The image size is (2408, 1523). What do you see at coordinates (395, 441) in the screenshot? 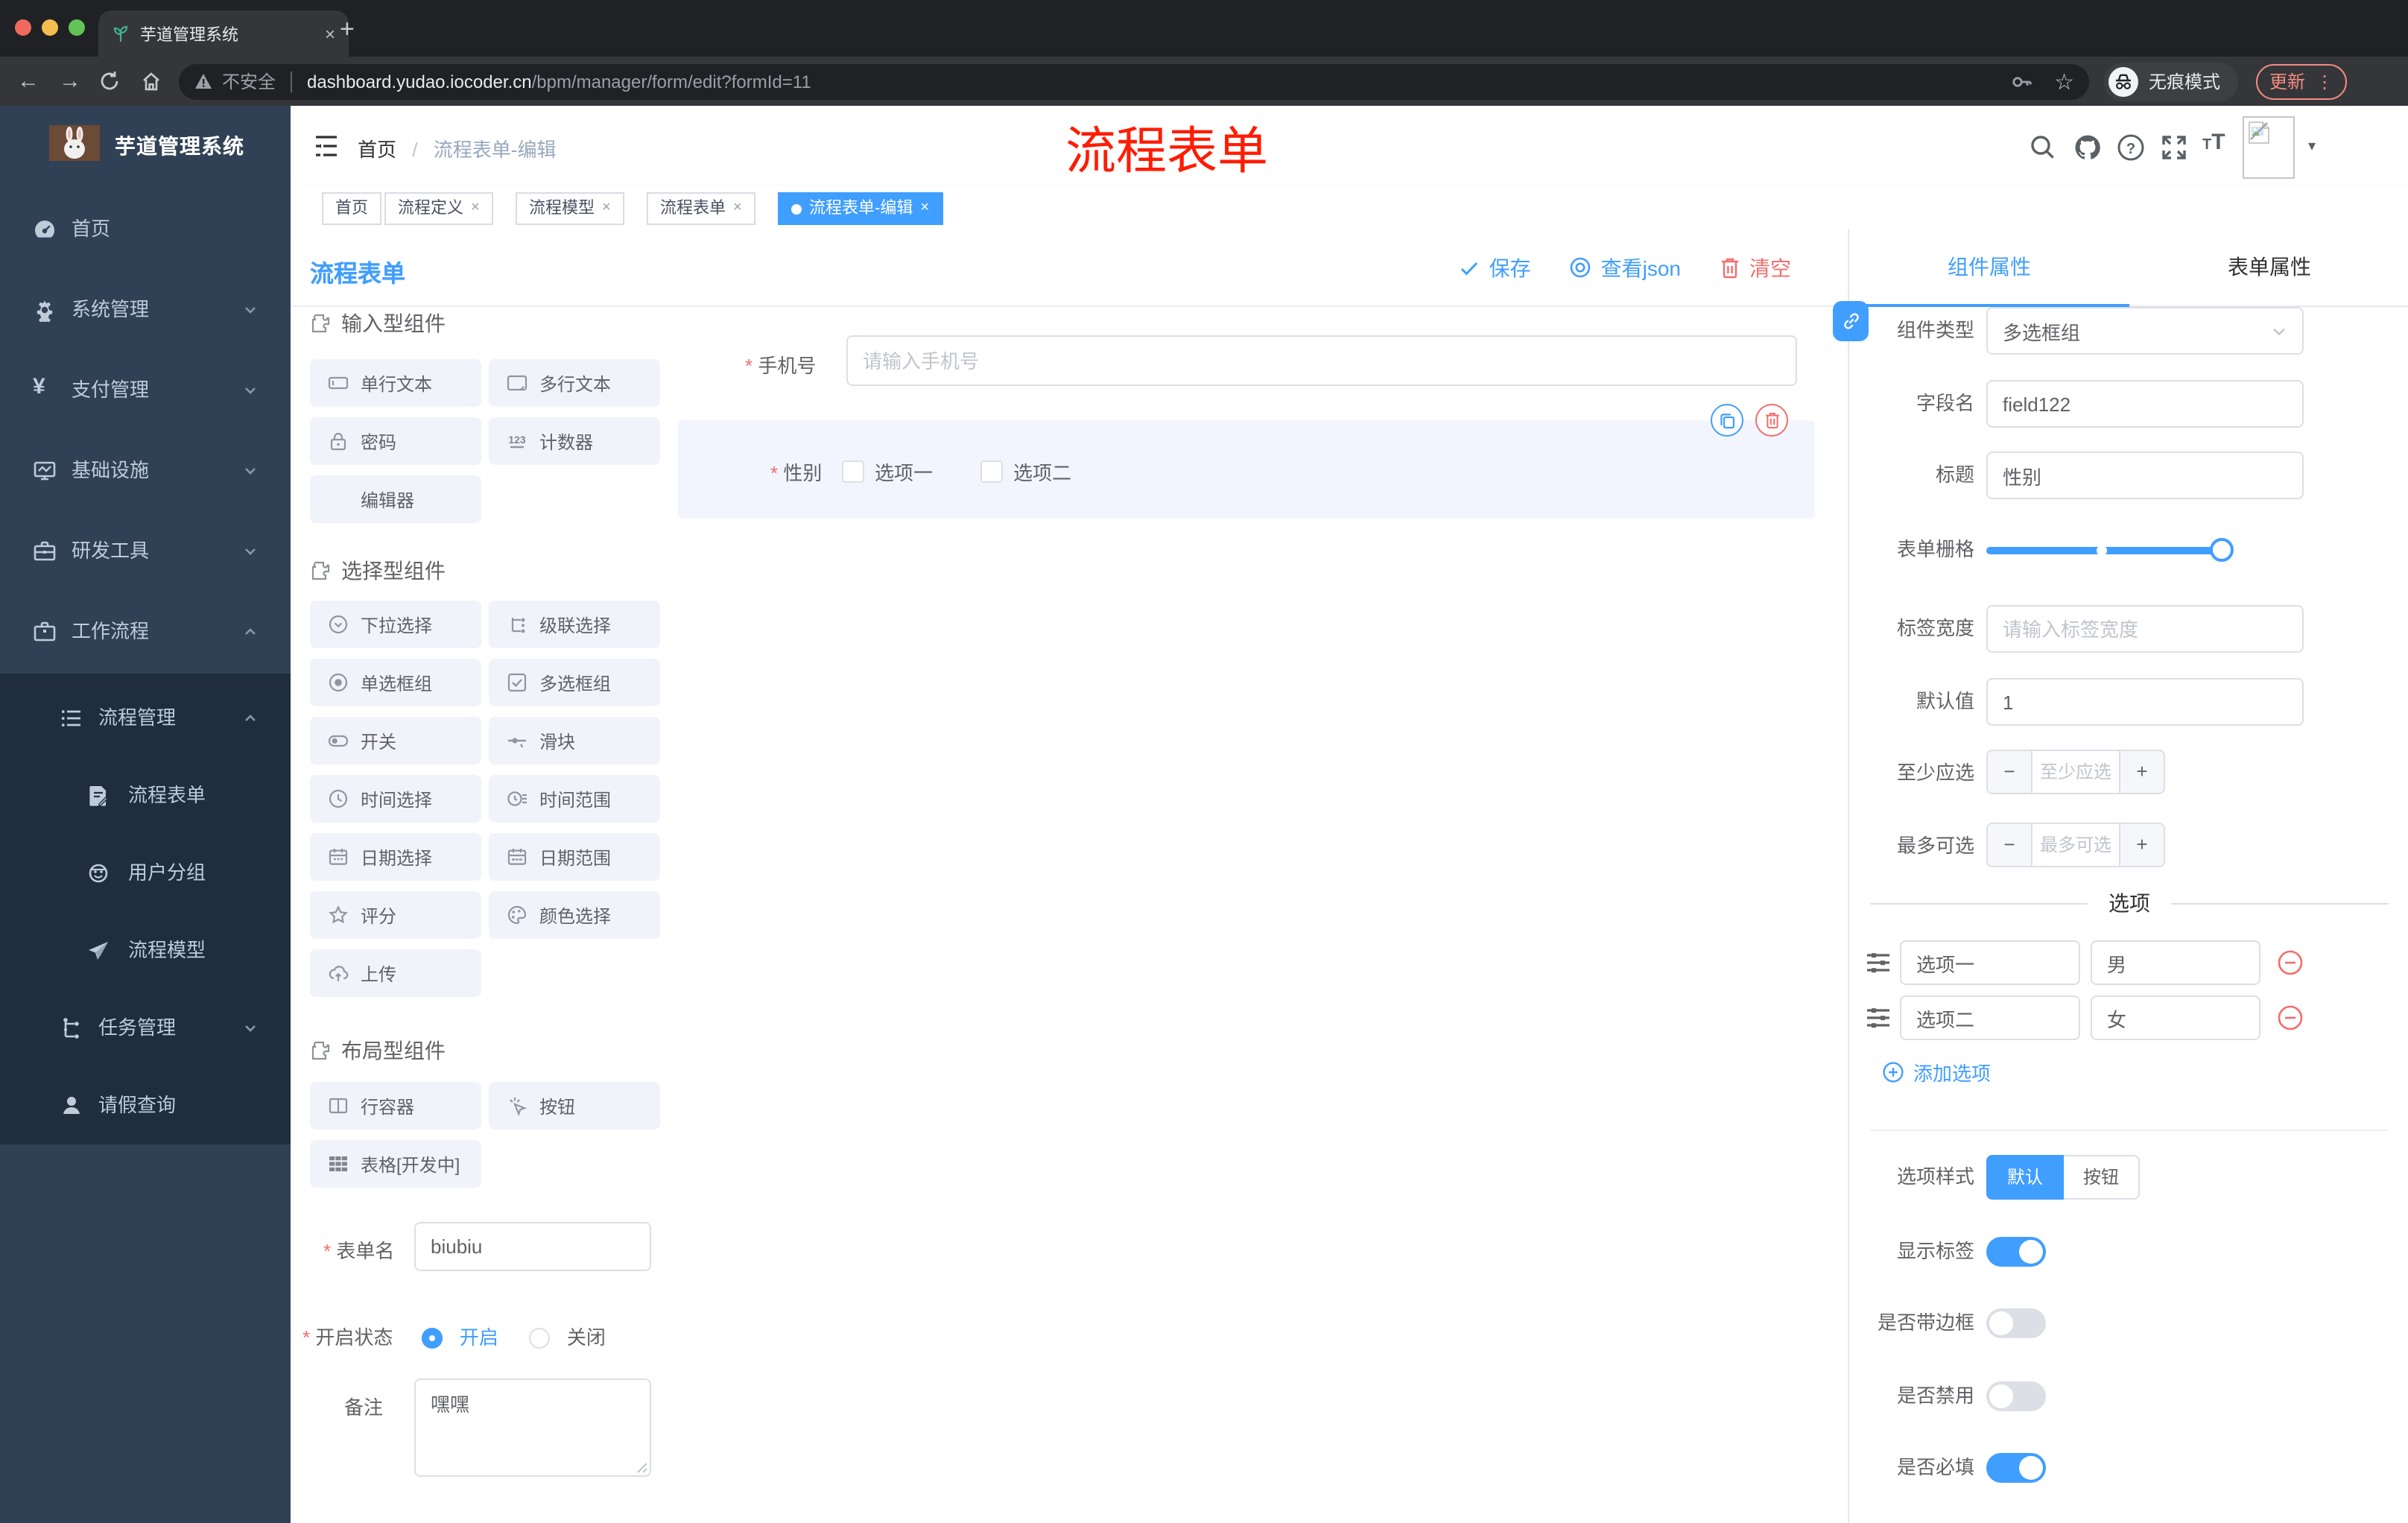
I see `palette-item-password: 密码` at bounding box center [395, 441].